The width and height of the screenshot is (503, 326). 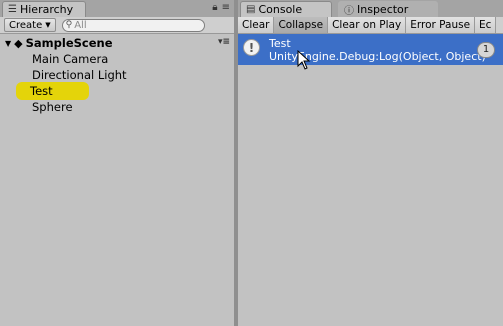 What do you see at coordinates (8, 43) in the screenshot?
I see `expand-arrow-icon: ▼` at bounding box center [8, 43].